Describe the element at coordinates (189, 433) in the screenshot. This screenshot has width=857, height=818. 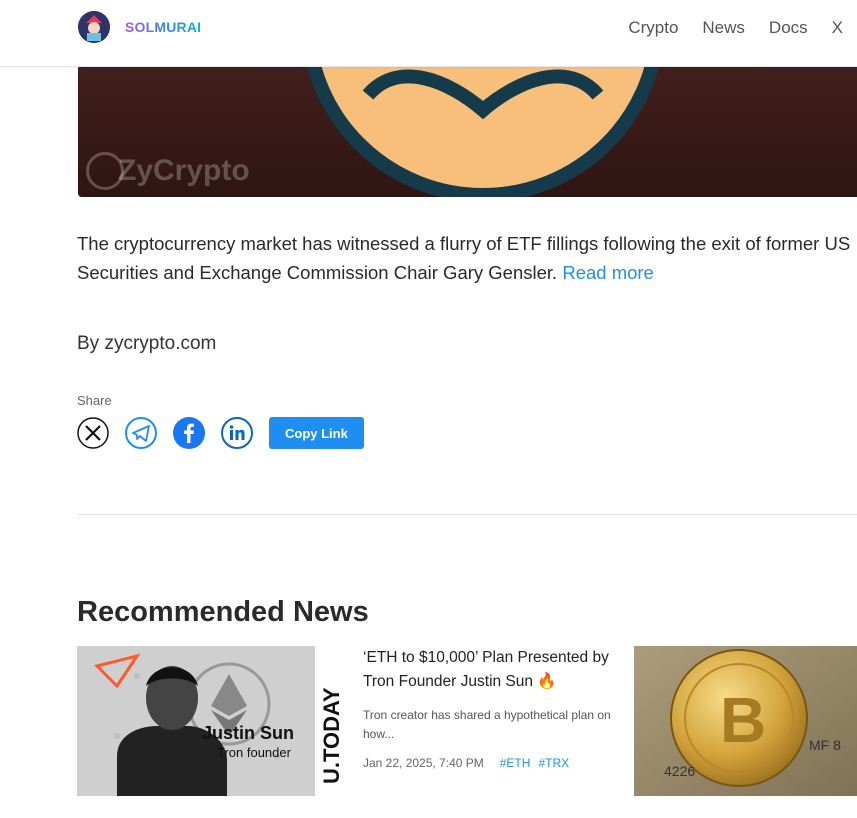
I see `facebook-icon` at that location.